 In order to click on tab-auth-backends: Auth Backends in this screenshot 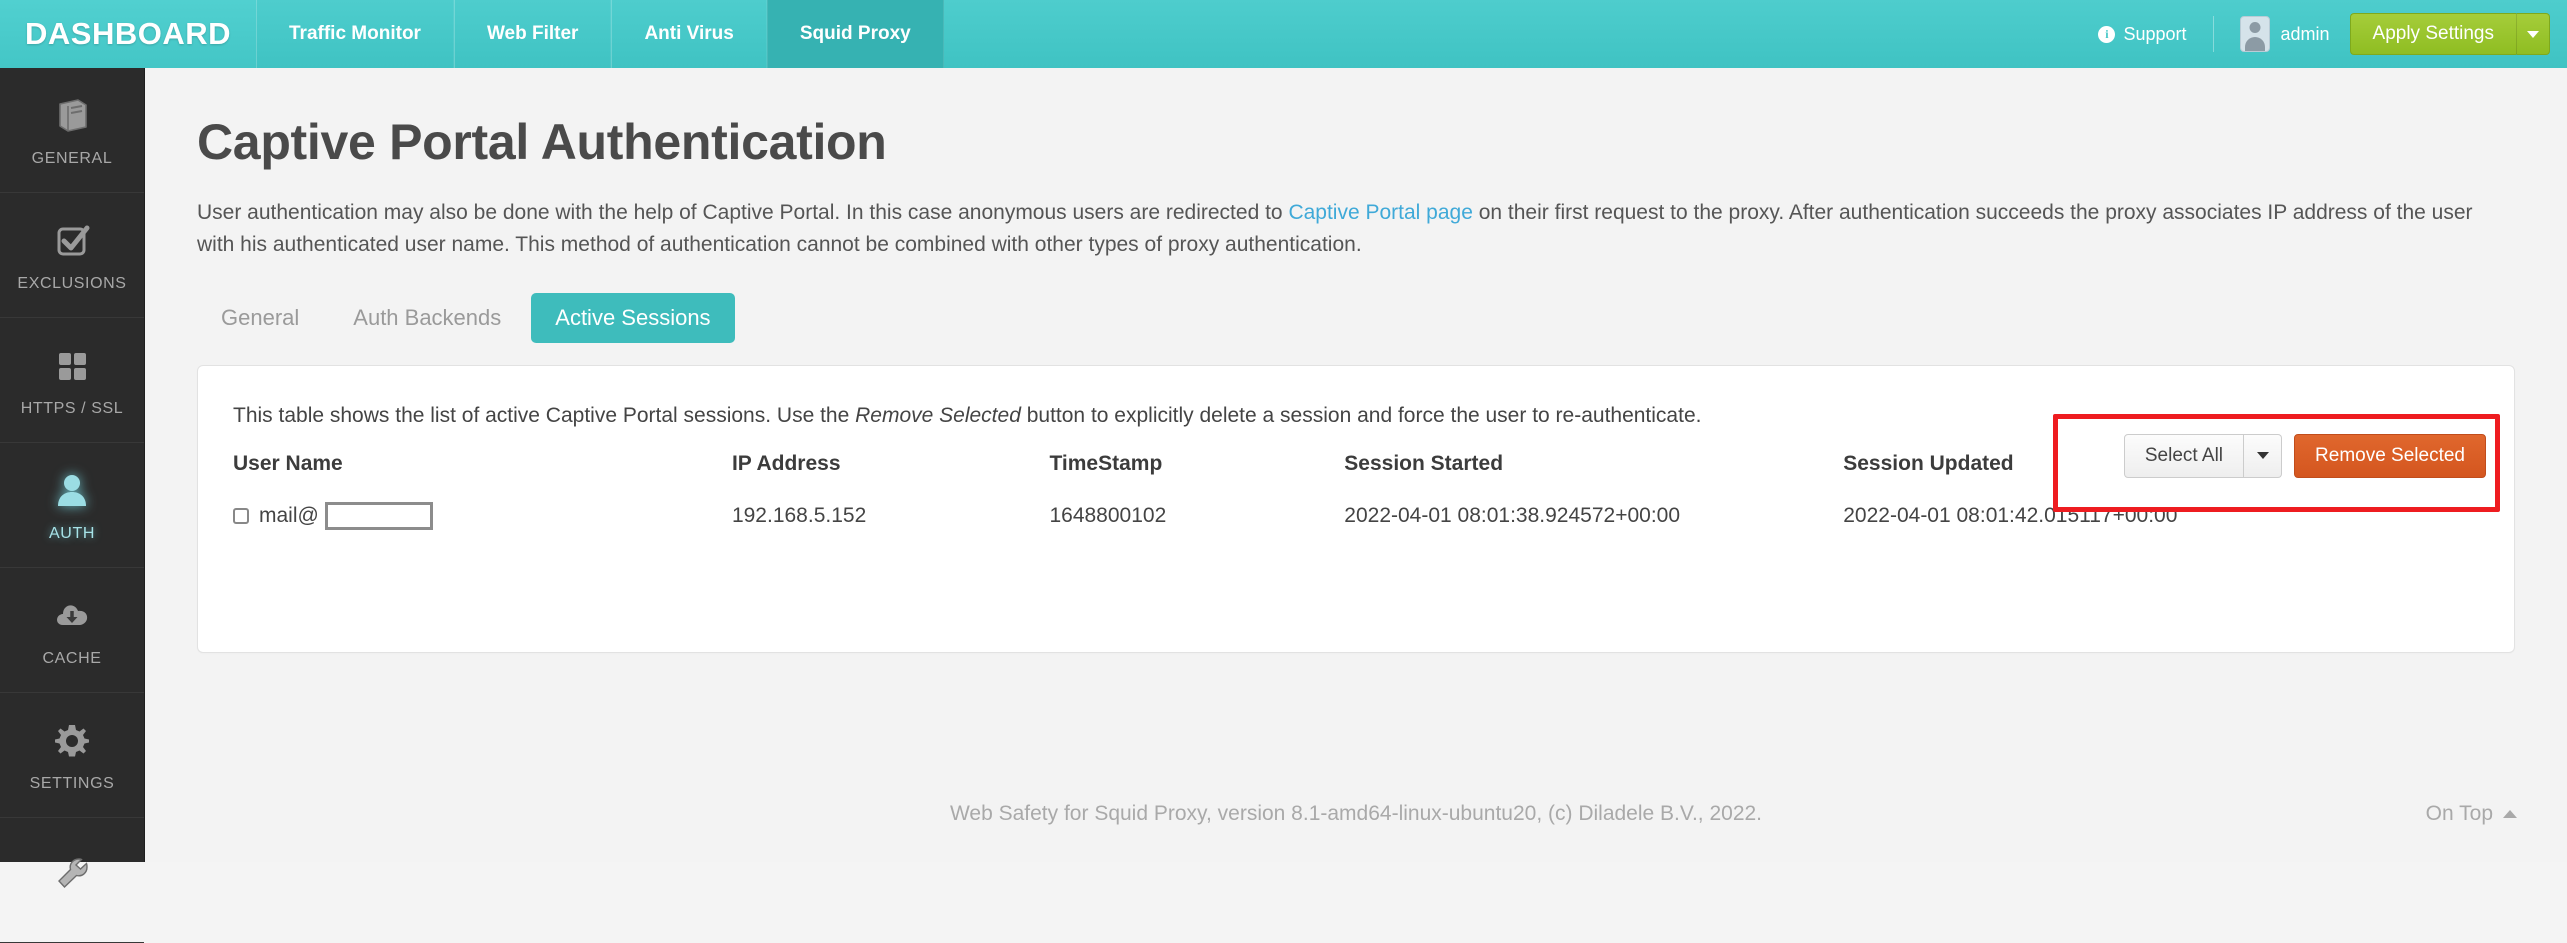, I will do `click(427, 318)`.